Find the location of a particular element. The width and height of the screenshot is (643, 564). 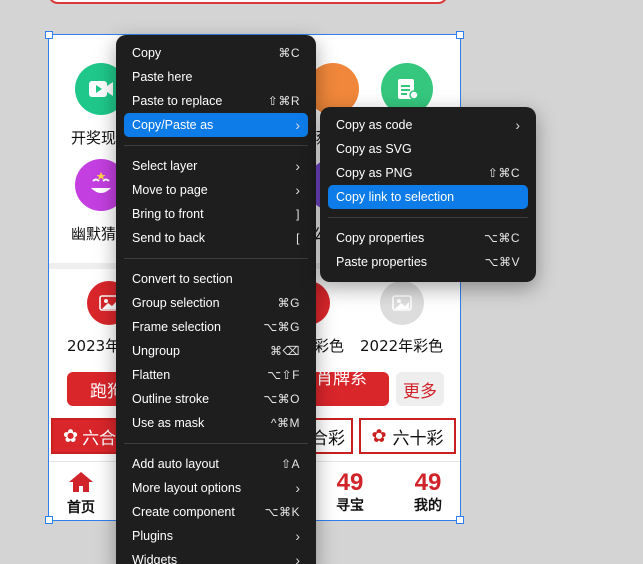

lottery-button-3: ✿ 六十彩 is located at coordinates (407, 436).